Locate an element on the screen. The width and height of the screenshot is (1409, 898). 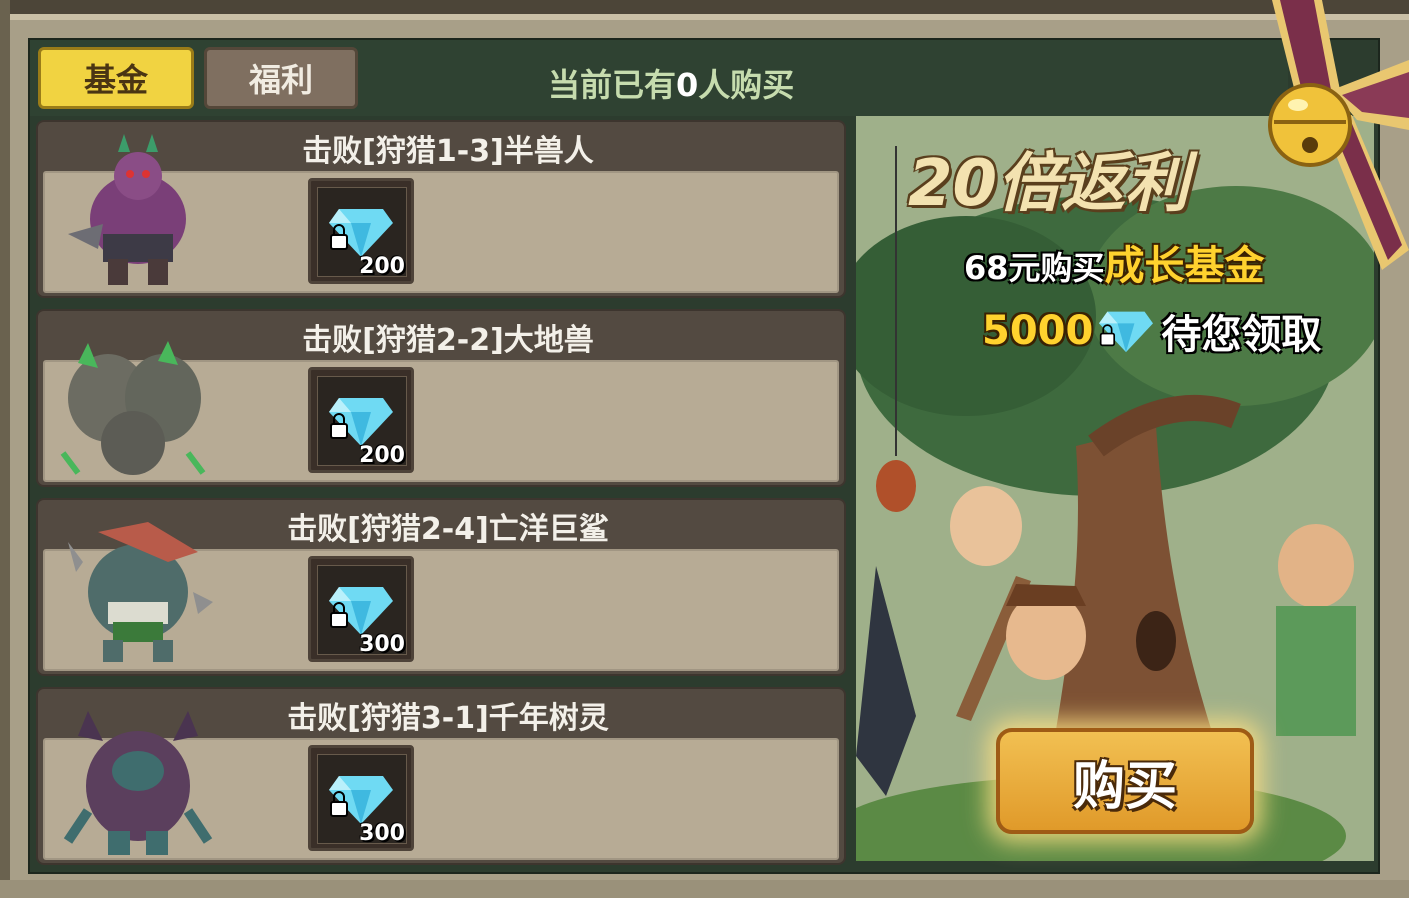
milestone-card: 击败[狩猎1-3]半兽人 200 is located at coordinates (441, 209).